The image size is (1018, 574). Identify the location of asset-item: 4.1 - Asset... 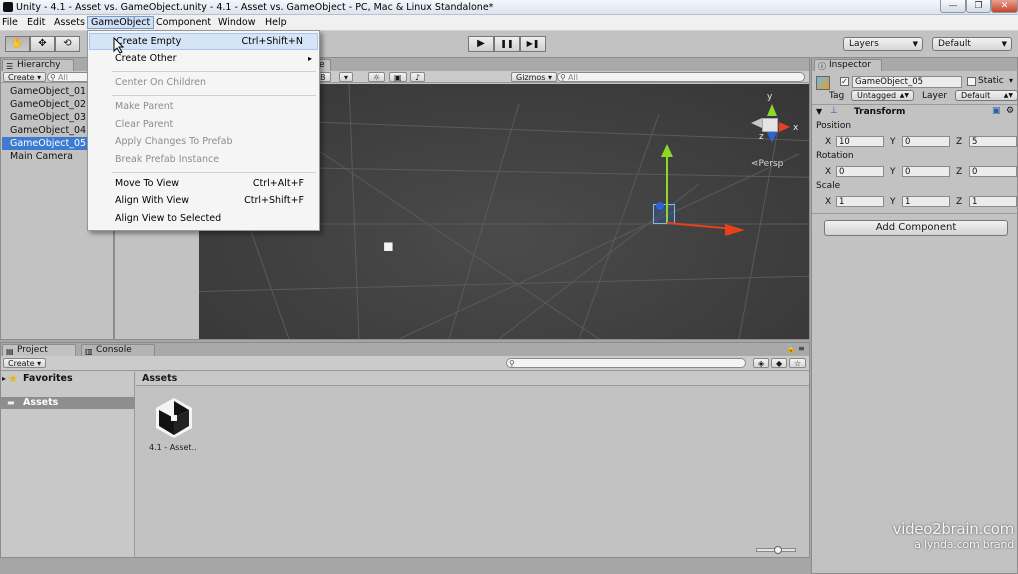
(175, 425).